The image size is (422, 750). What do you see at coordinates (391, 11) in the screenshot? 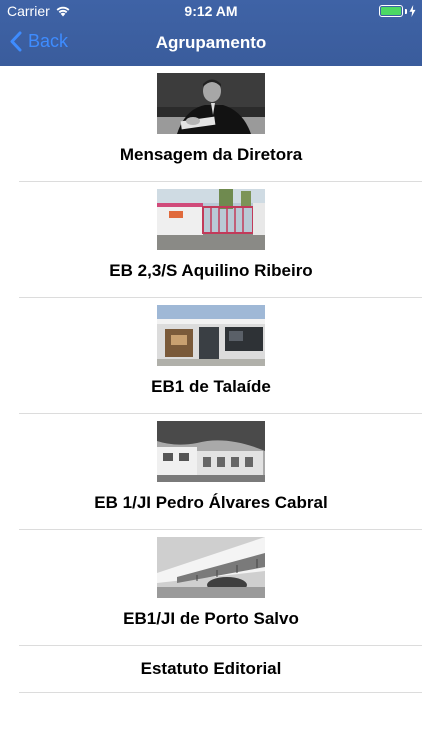
I see `battery-icon` at bounding box center [391, 11].